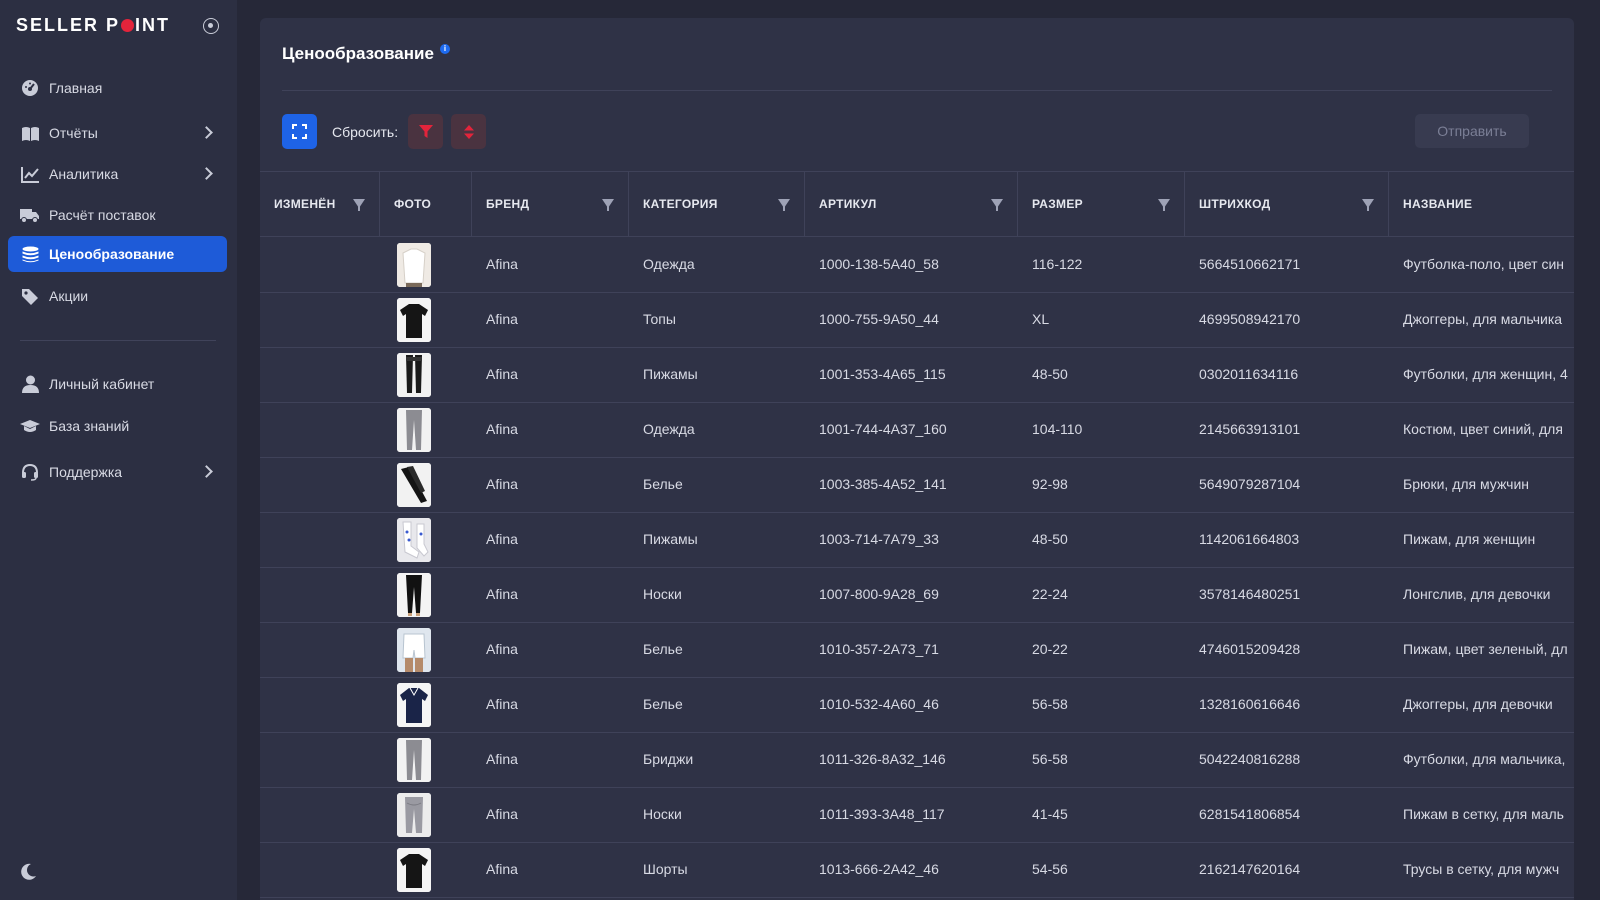 This screenshot has height=900, width=1600. What do you see at coordinates (30, 174) in the screenshot?
I see `chart-line-icon` at bounding box center [30, 174].